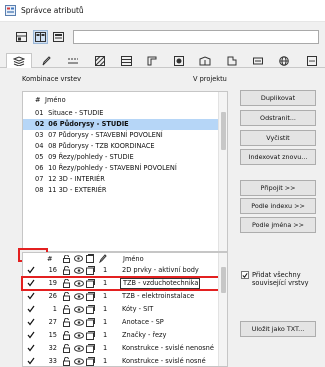 Image resolution: width=325 pixels, height=367 pixels. I want to click on combo-list-scrollbar, so click(222, 171).